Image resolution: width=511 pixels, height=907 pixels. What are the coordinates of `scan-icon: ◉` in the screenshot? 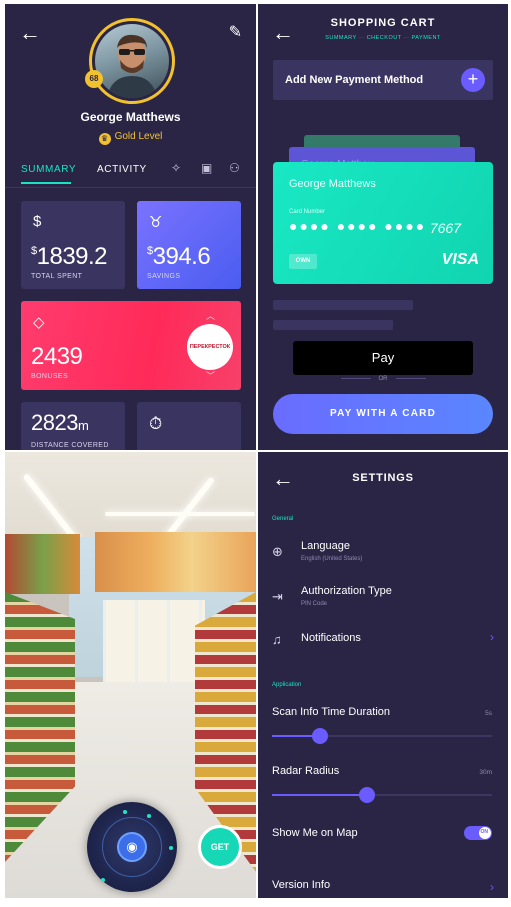 It's located at (132, 847).